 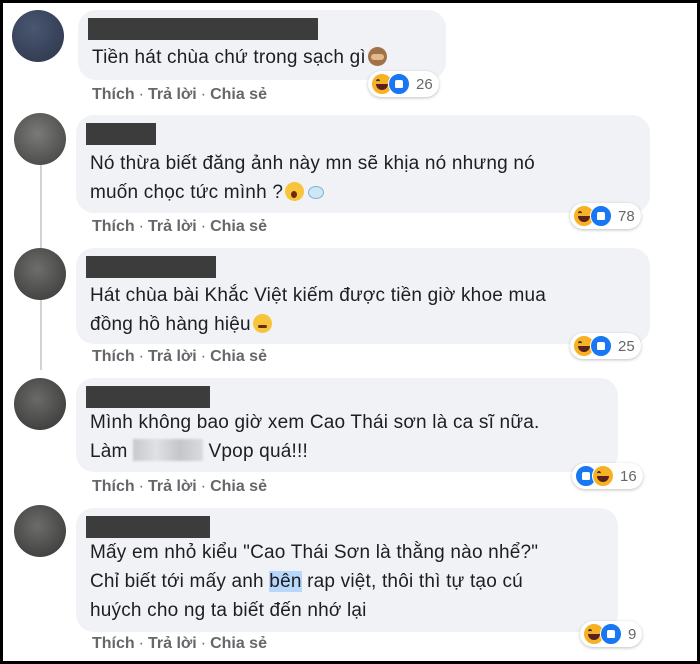 What do you see at coordinates (632, 634) in the screenshot?
I see `reaction-count: 9` at bounding box center [632, 634].